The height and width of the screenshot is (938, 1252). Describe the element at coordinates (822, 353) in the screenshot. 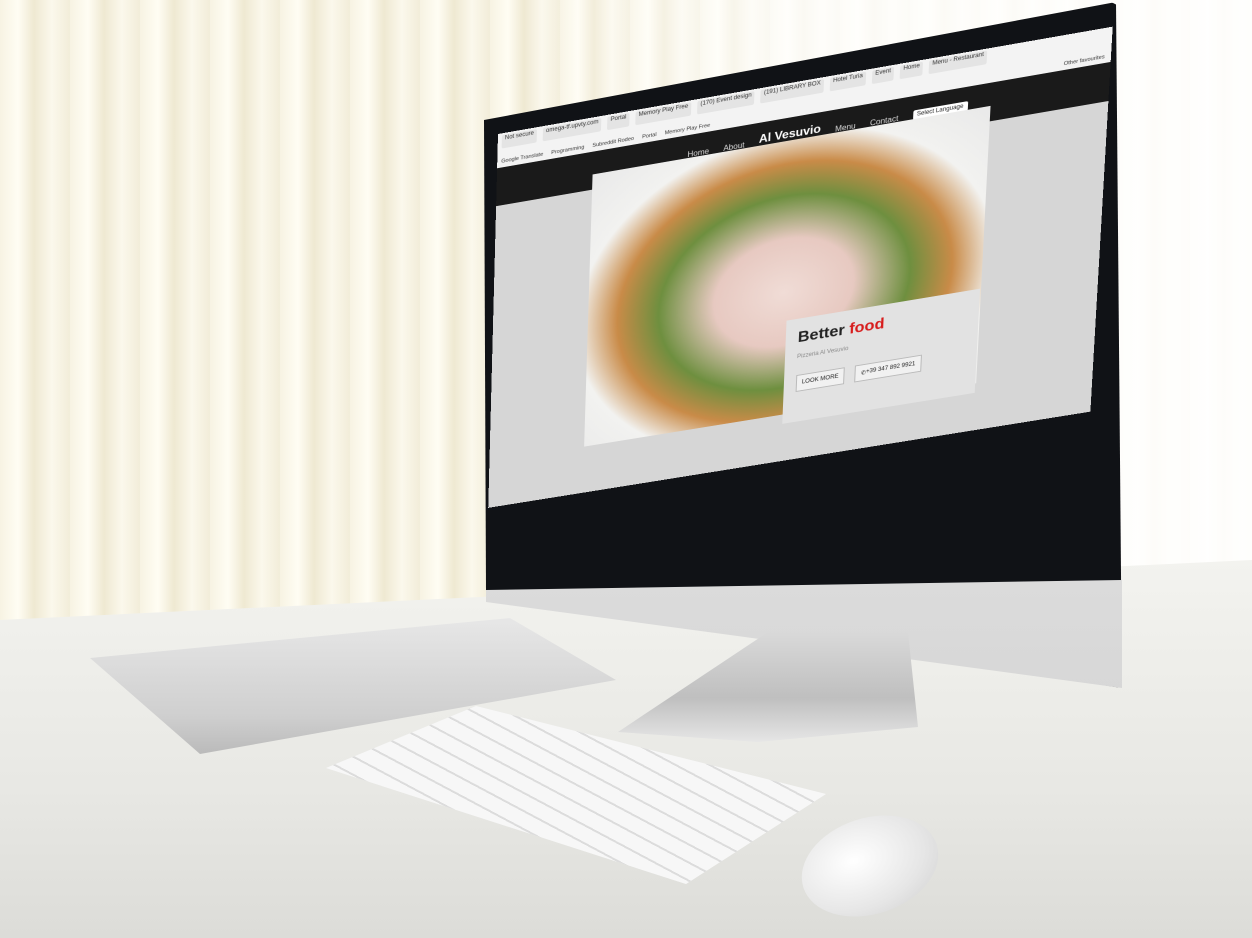

I see `hero-subtitle: Pizzeria Al Vesuvio` at that location.